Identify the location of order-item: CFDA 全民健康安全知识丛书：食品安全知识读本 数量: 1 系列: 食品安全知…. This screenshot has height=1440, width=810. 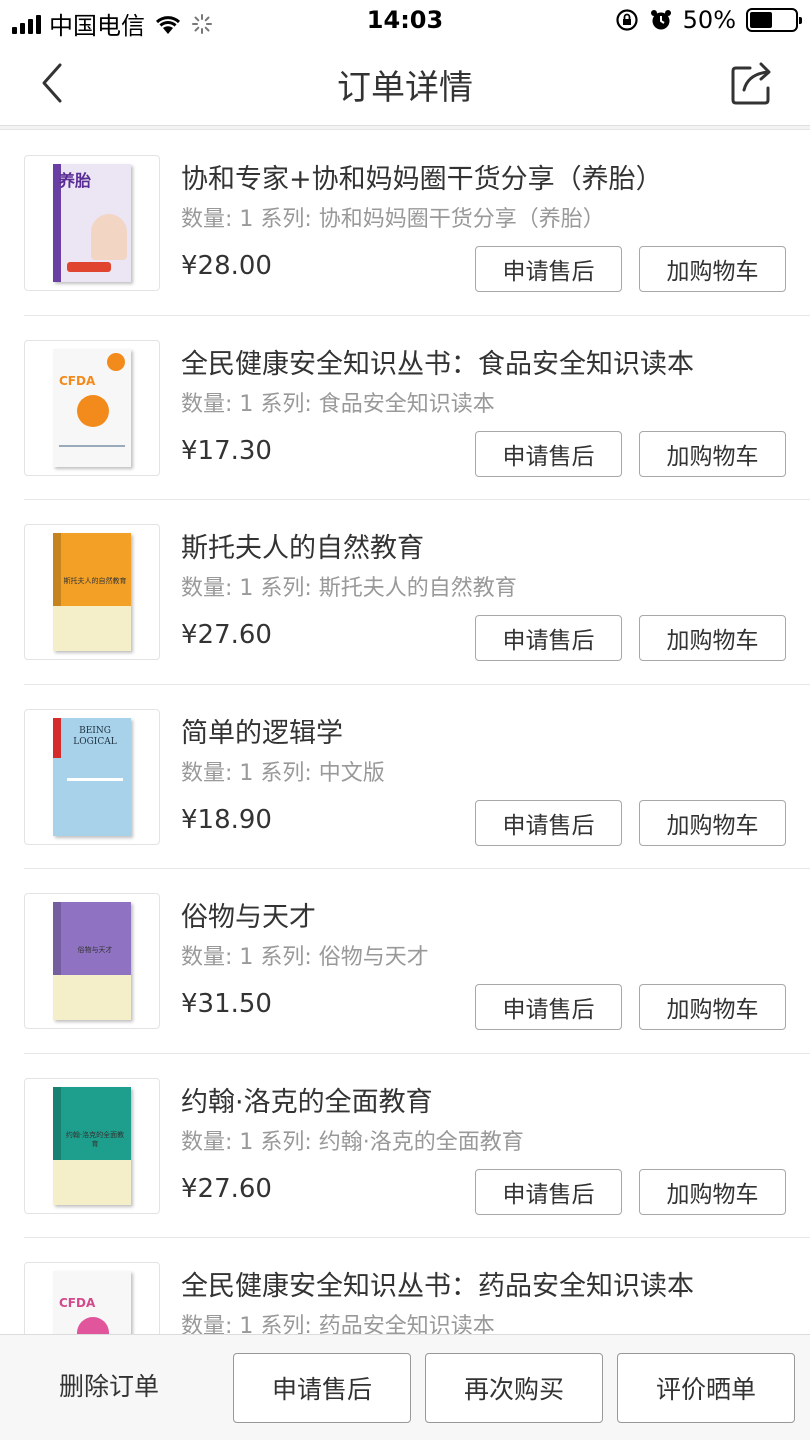
(405, 408).